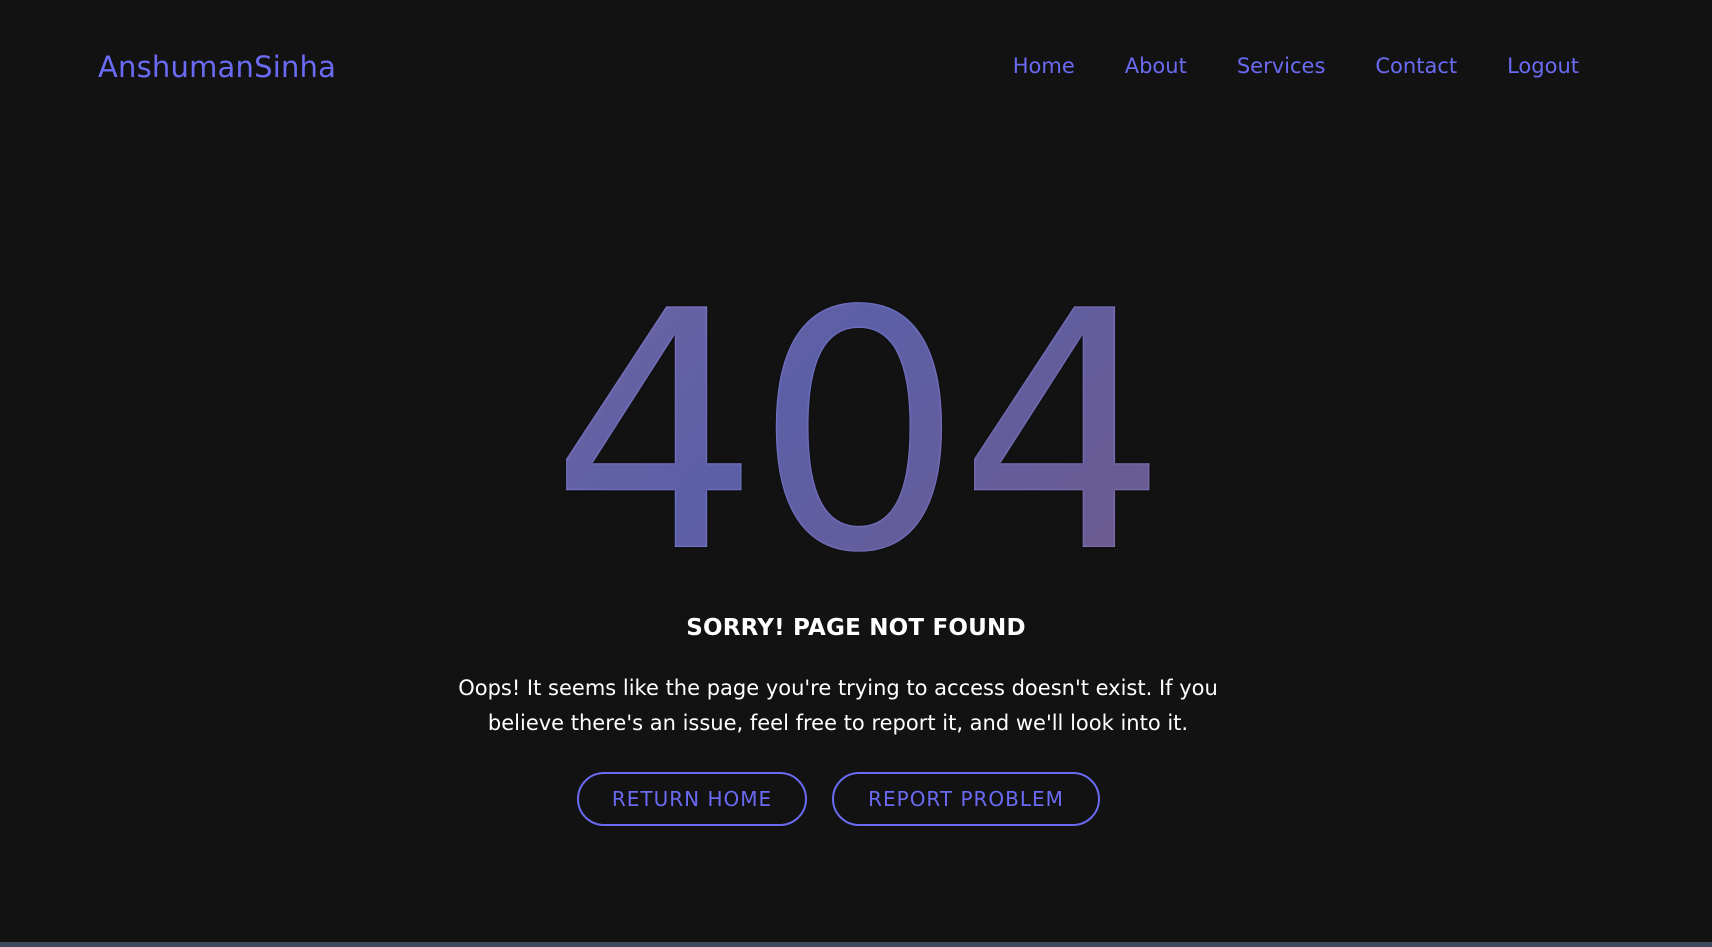  Describe the element at coordinates (1044, 66) in the screenshot. I see `nav-link-home: Home` at that location.